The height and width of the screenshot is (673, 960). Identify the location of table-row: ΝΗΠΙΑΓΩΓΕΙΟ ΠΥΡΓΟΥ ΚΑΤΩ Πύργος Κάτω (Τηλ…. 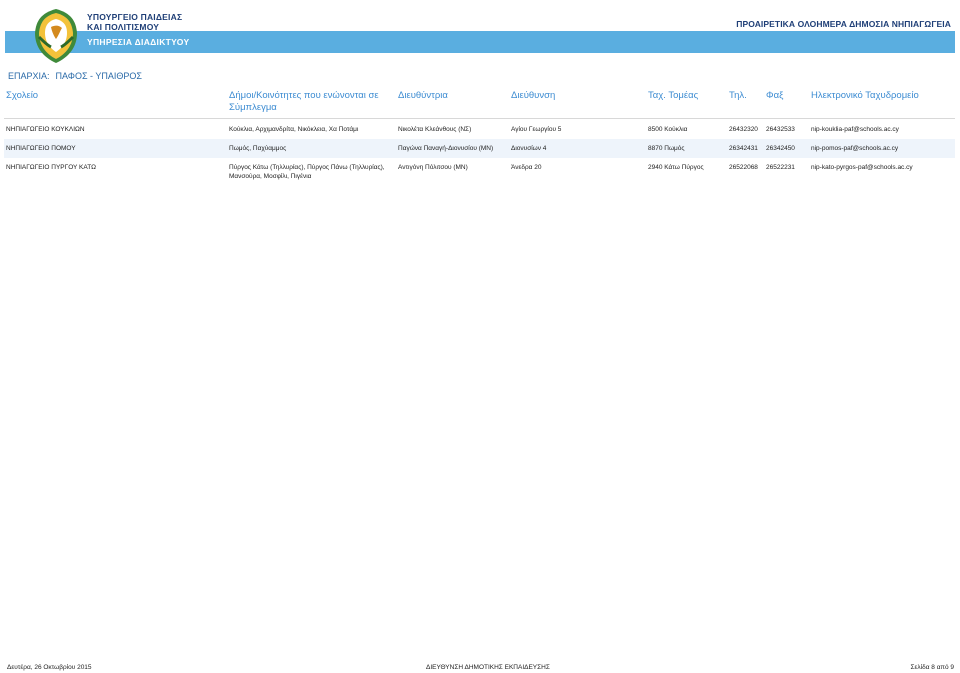
(479, 172).